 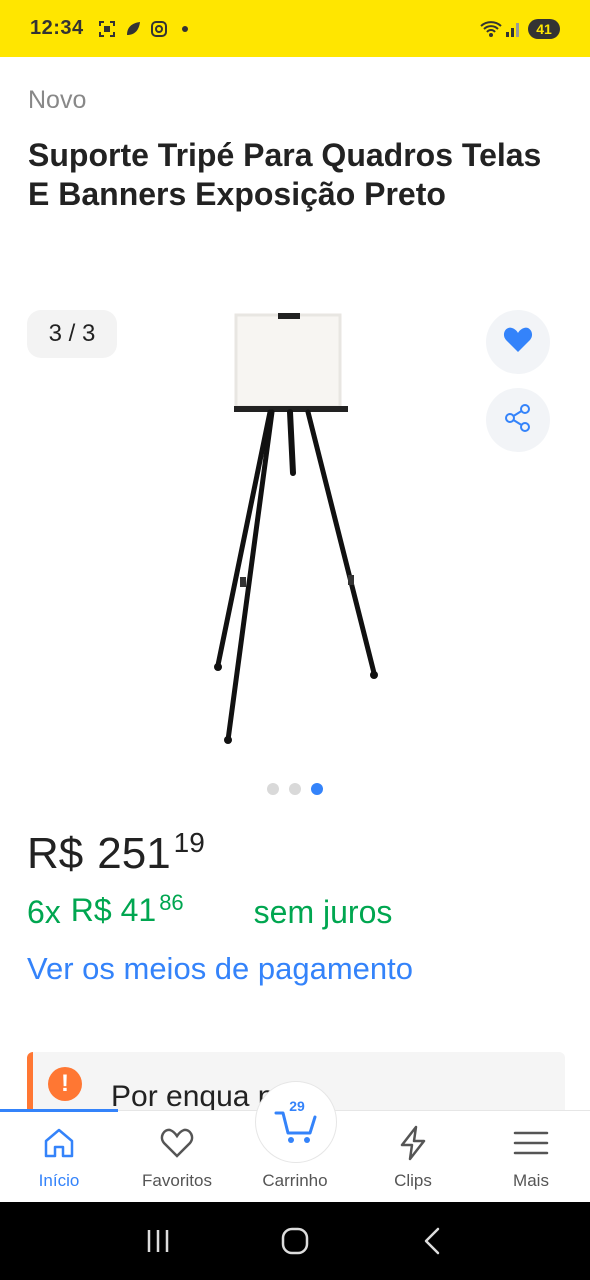 What do you see at coordinates (413, 1143) in the screenshot?
I see `lightning-icon` at bounding box center [413, 1143].